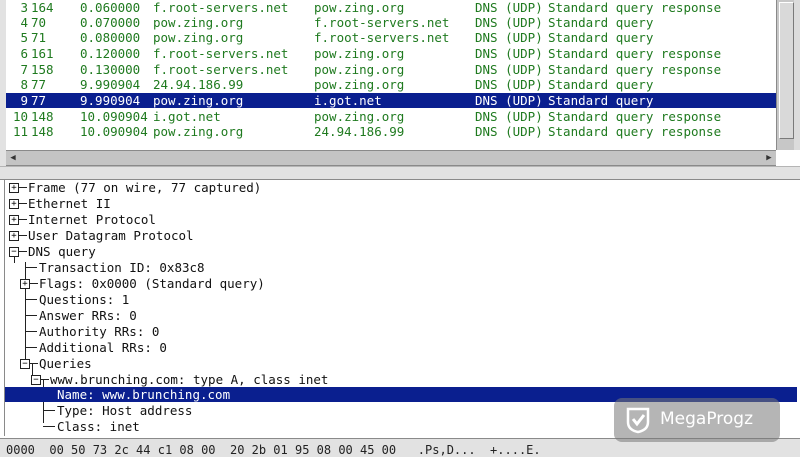 This screenshot has width=800, height=457. Describe the element at coordinates (769, 158) in the screenshot. I see `scroll-right-arrow-icon: ▶` at that location.